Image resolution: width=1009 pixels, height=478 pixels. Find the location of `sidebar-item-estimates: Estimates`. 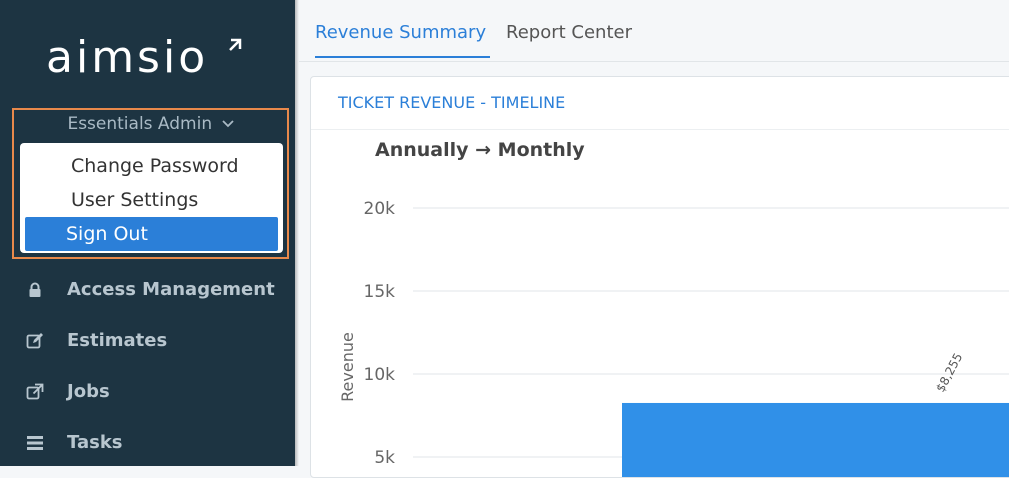

sidebar-item-estimates: Estimates is located at coordinates (147, 340).